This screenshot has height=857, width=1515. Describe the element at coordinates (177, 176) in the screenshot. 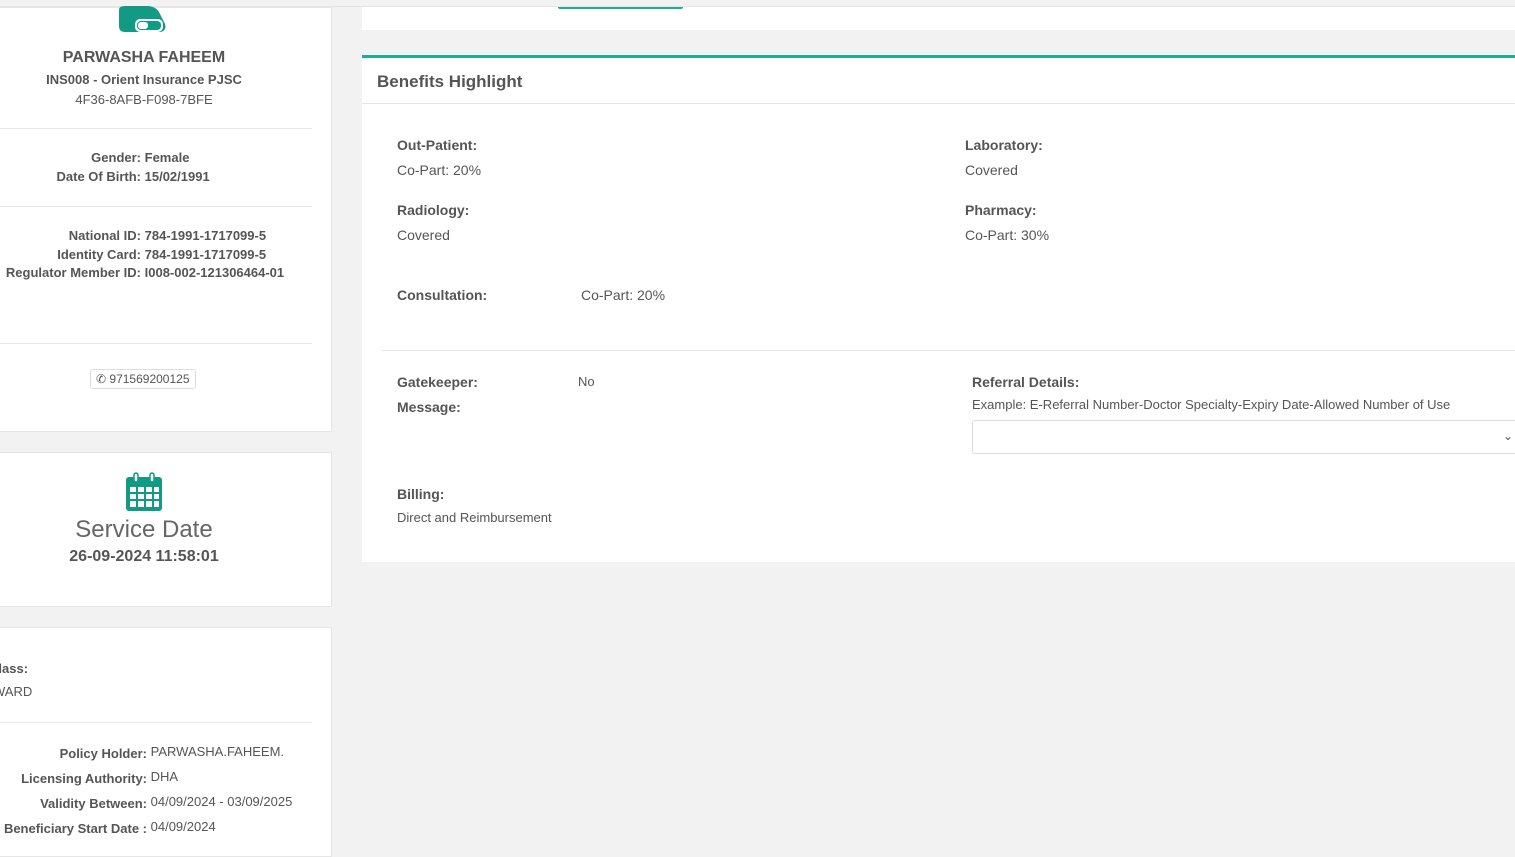

I see `dob-value: 15/02/1991` at that location.